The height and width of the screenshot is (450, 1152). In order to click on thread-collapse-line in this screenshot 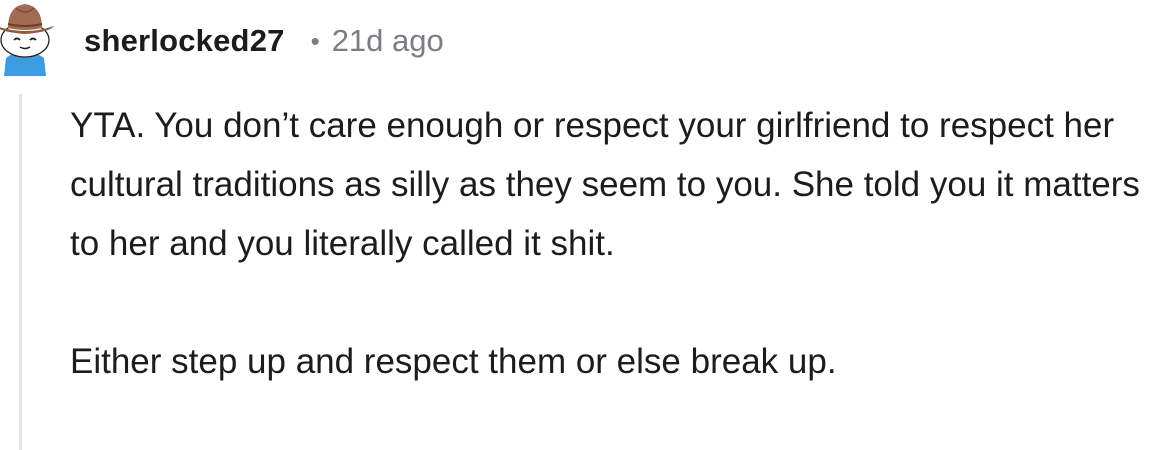, I will do `click(20, 272)`.